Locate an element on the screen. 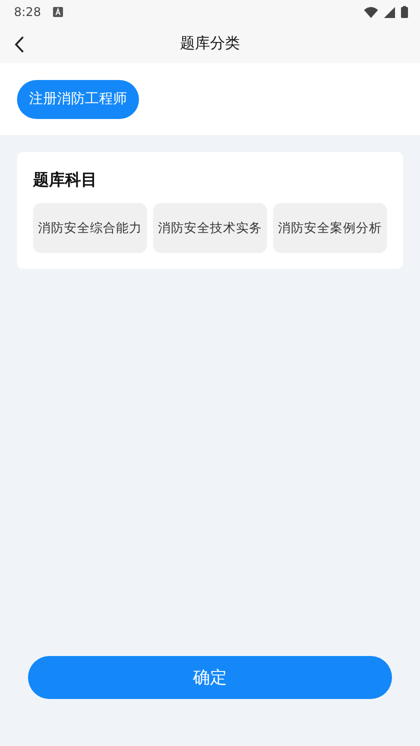 This screenshot has width=420, height=746. notification-icon is located at coordinates (57, 12).